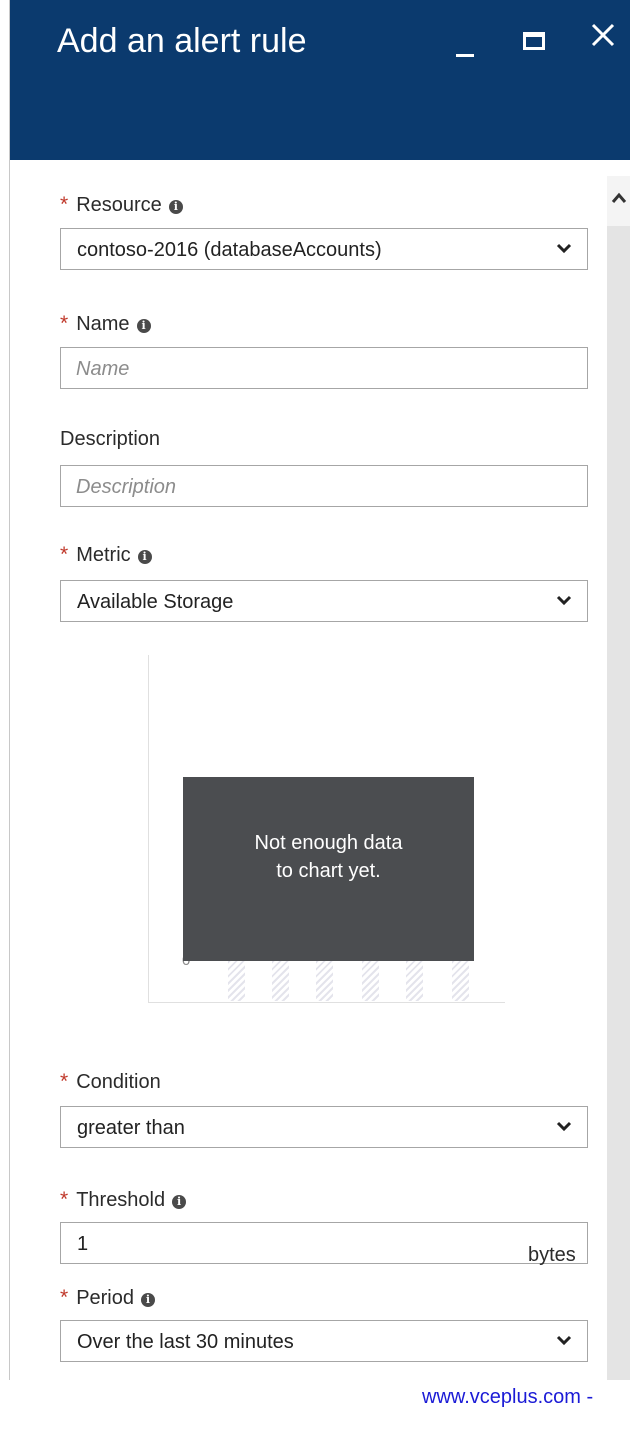 The height and width of the screenshot is (1429, 630). I want to click on resource-label: * Resource i, so click(121, 205).